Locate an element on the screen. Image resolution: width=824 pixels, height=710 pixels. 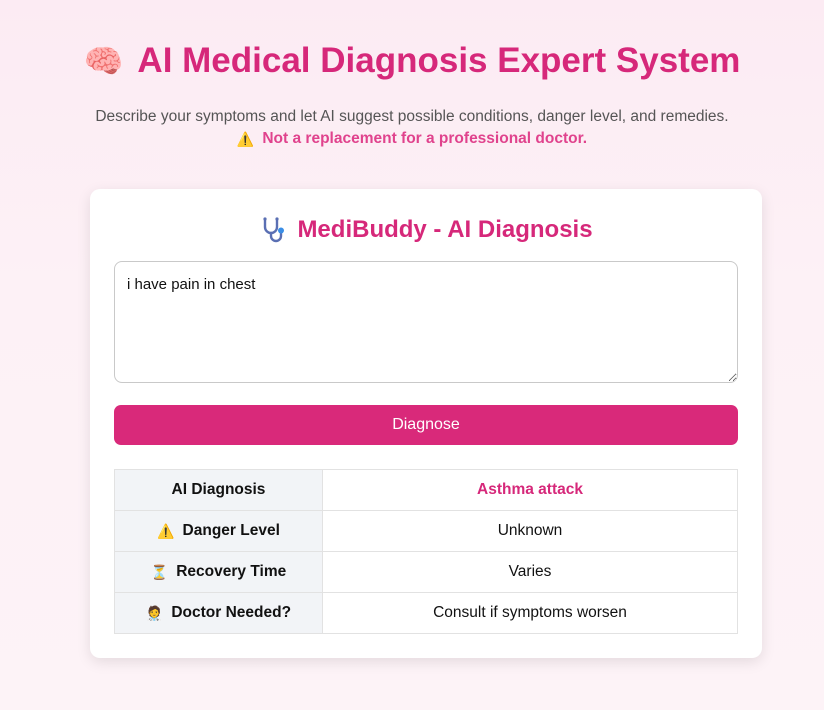
result-label-text: AI Diagnosis is located at coordinates (218, 489).